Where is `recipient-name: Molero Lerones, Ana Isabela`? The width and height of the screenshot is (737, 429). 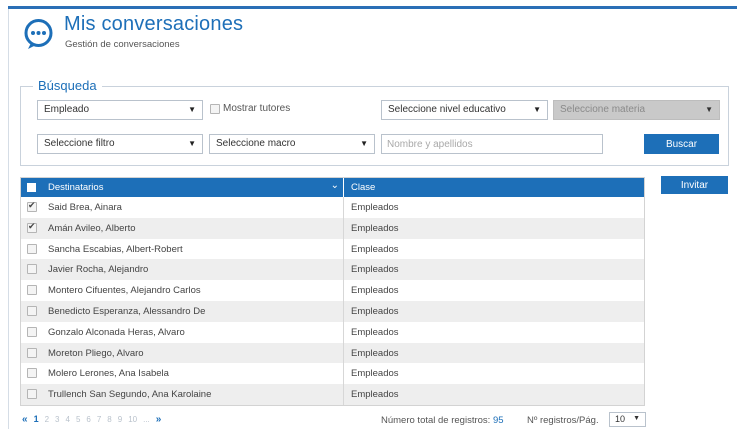
recipient-name: Molero Lerones, Ana Isabela is located at coordinates (108, 374).